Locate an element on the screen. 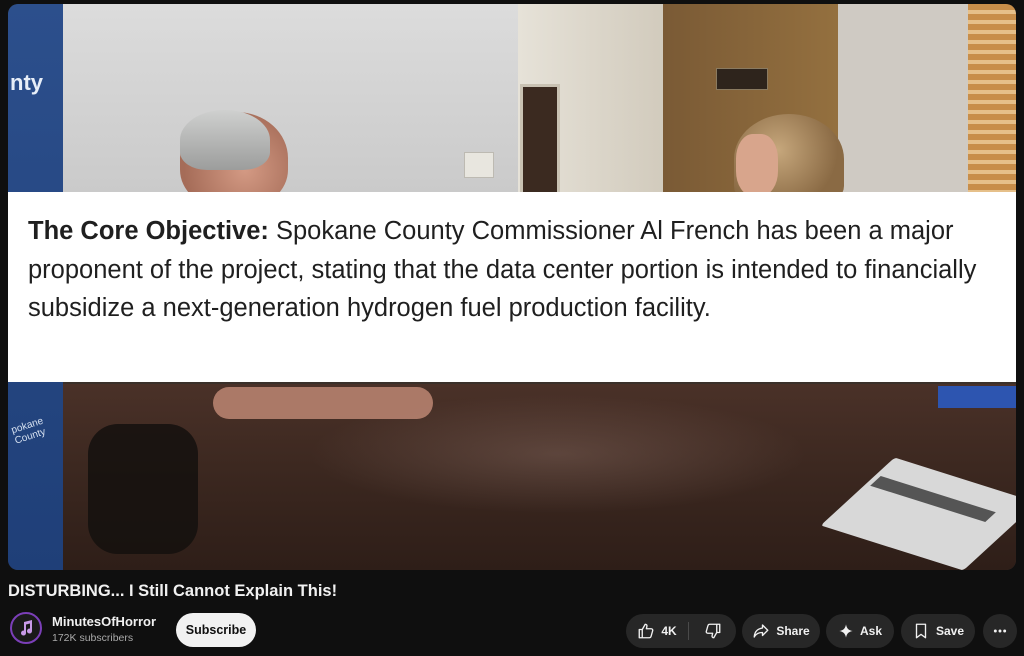  share-label: Share is located at coordinates (793, 631).